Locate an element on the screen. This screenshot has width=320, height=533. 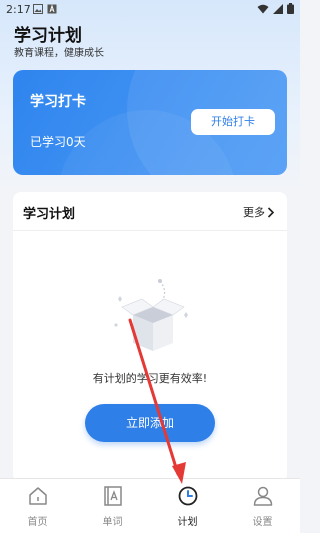
image-icon is located at coordinates (38, 9).